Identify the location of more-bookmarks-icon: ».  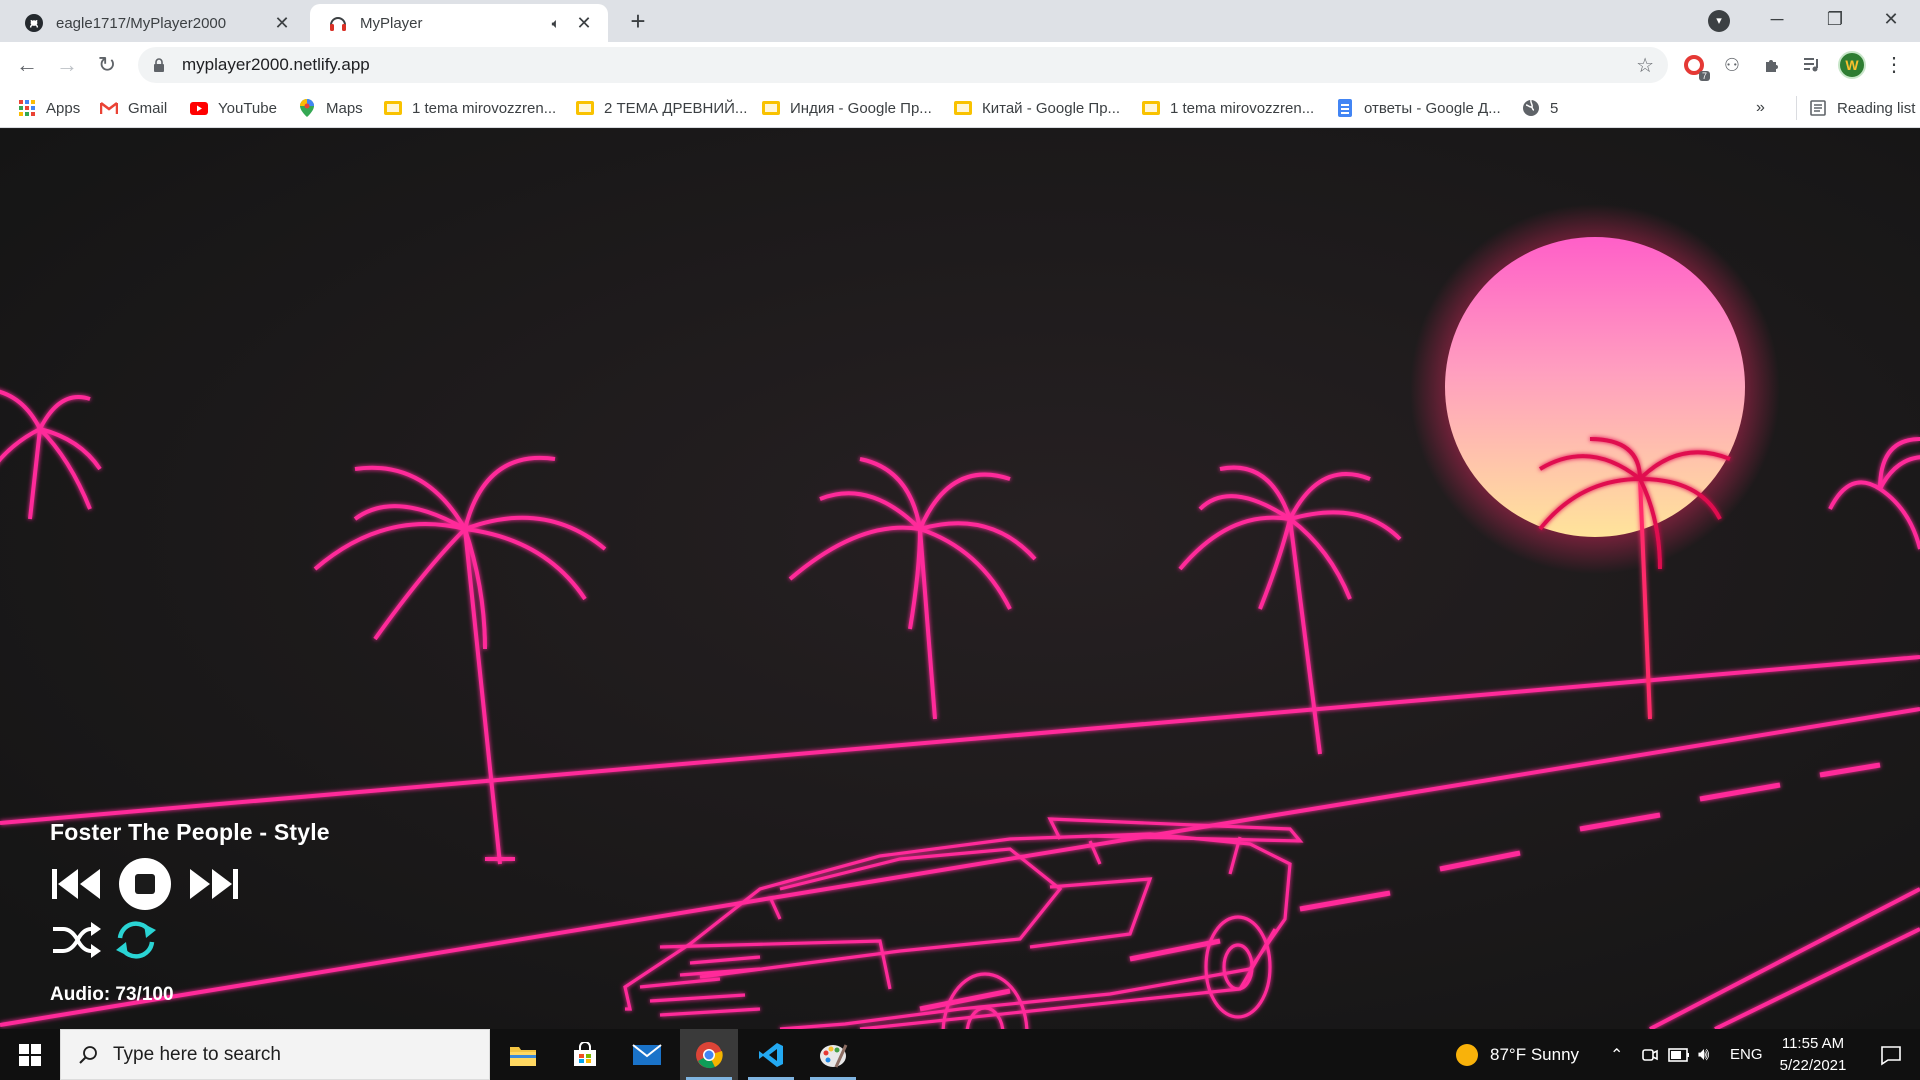
(1760, 108).